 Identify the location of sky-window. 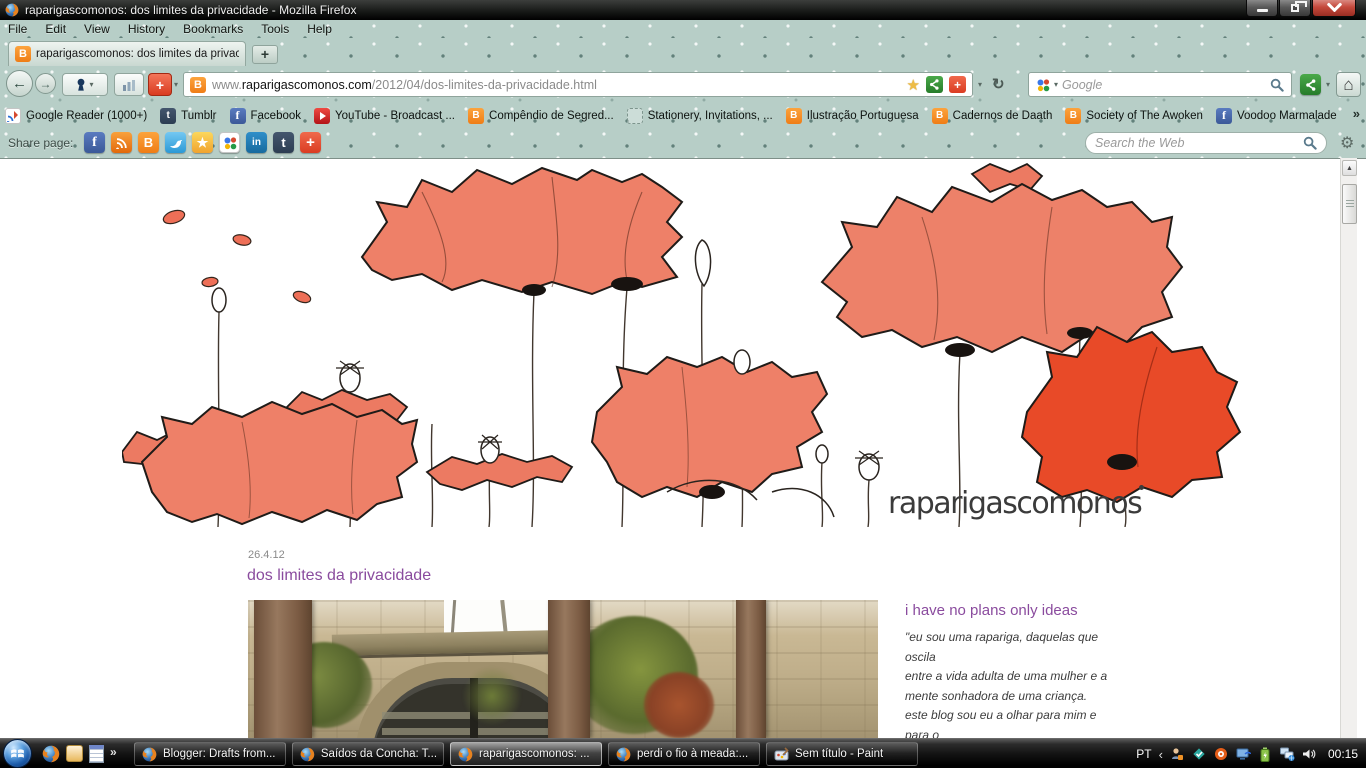
(497, 617).